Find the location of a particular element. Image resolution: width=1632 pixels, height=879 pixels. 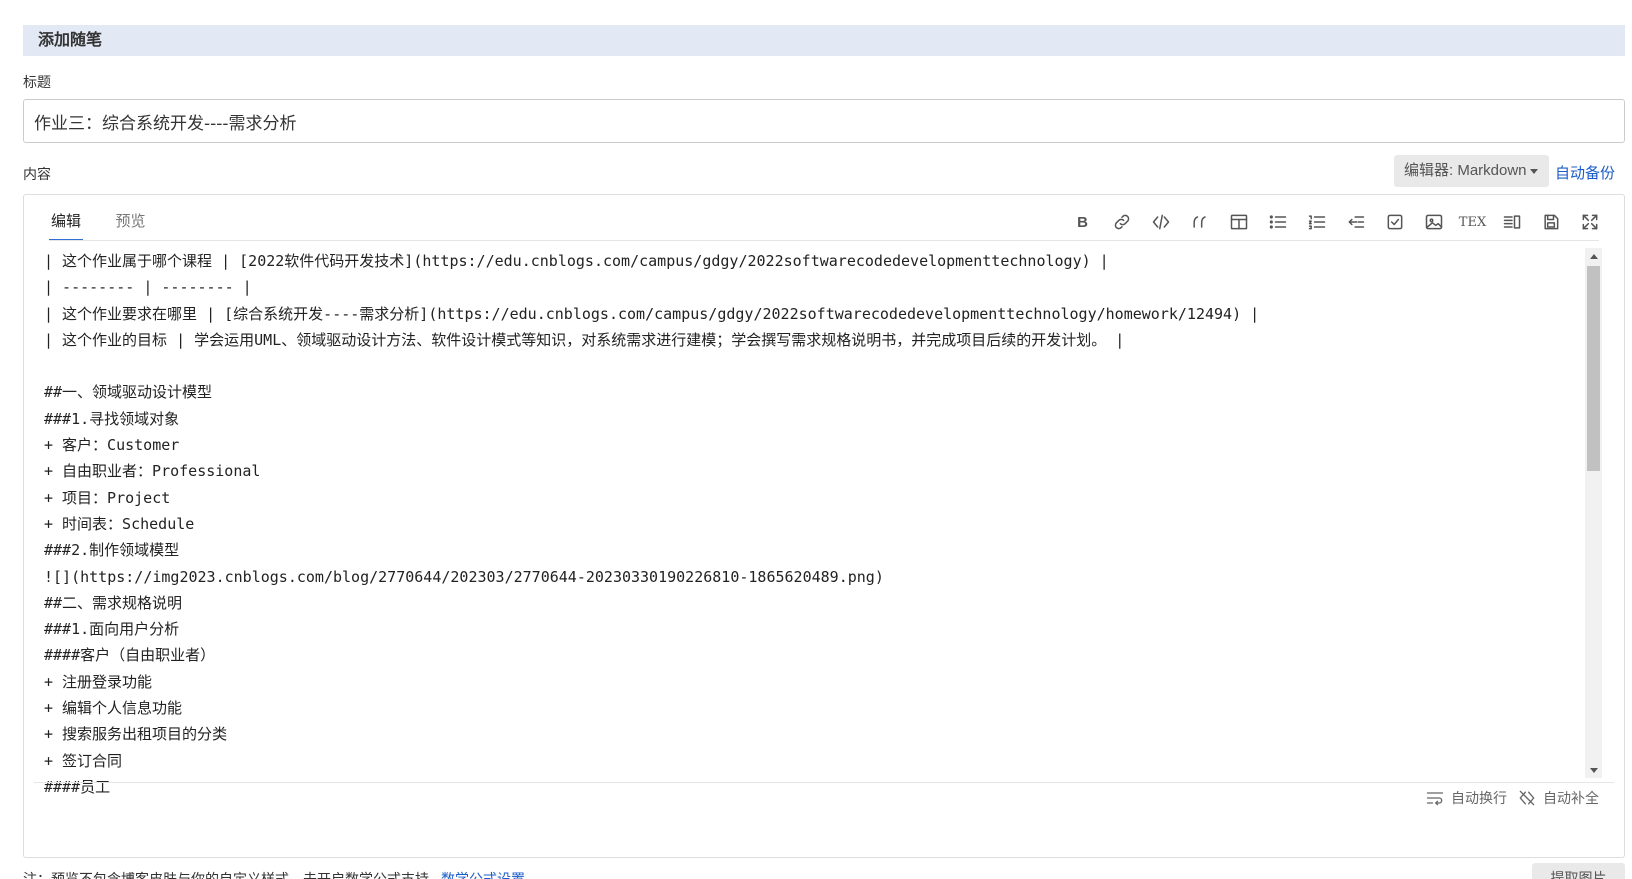

quote-icon is located at coordinates (1199, 222).